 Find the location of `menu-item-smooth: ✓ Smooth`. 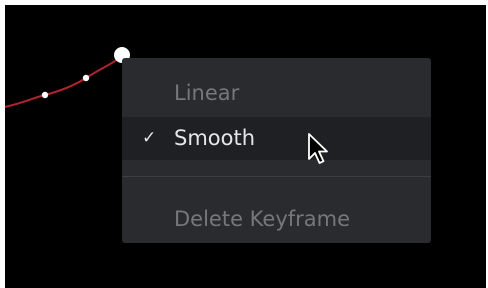

menu-item-smooth: ✓ Smooth is located at coordinates (276, 138).